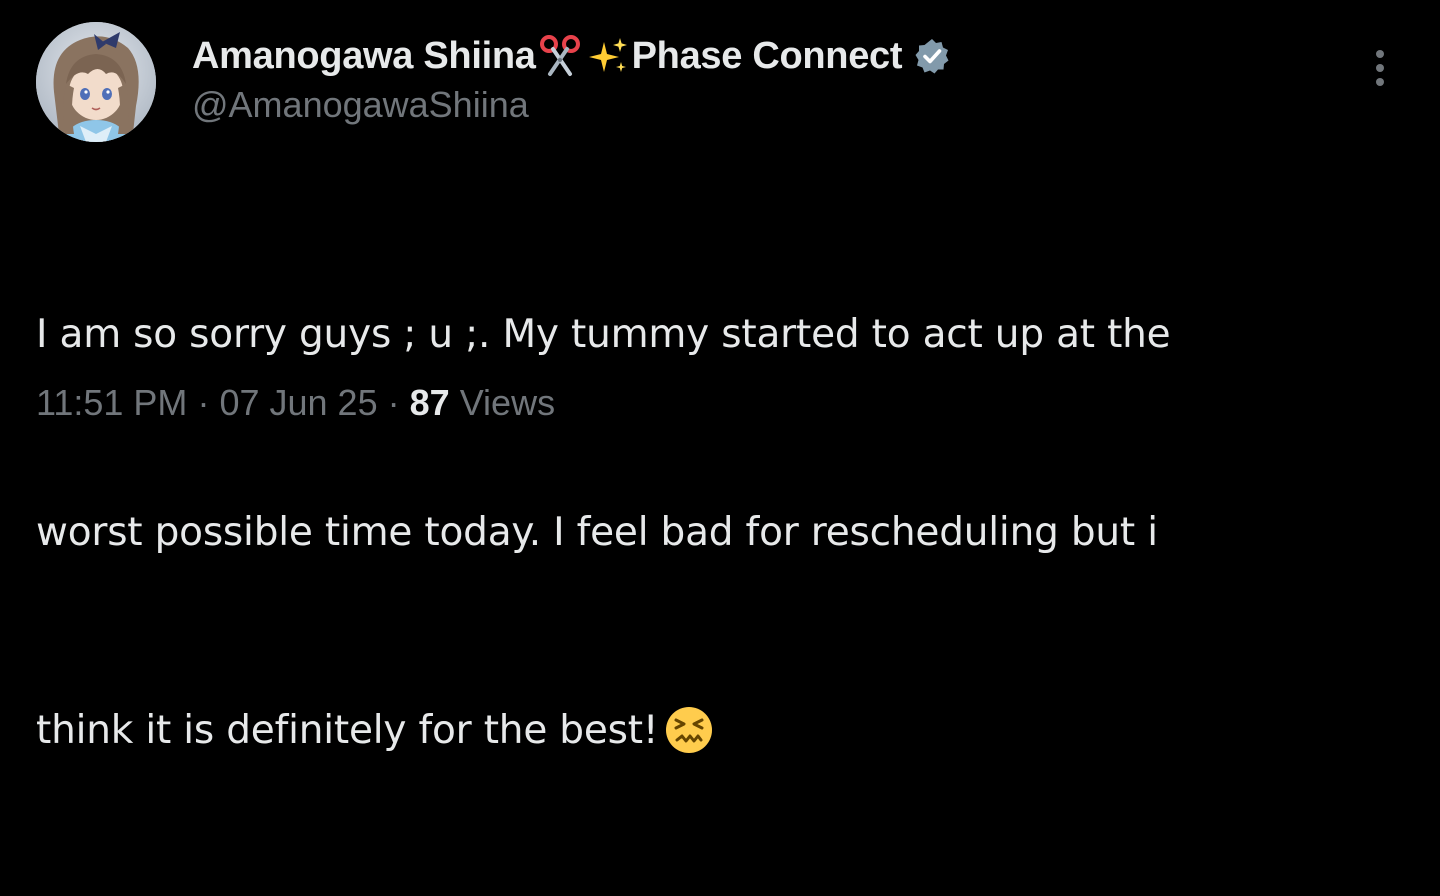  I want to click on display-name-line: Amanogawa Shiina Phase Connect, so click(752, 56).